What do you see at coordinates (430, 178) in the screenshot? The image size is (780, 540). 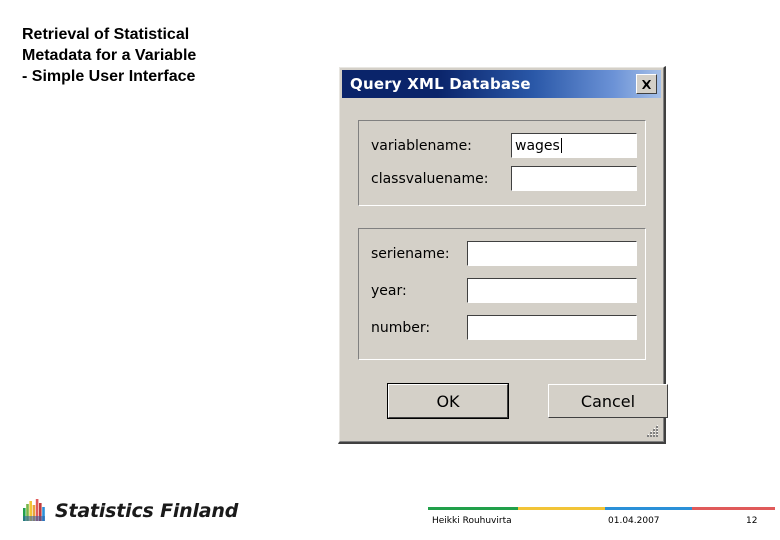 I see `label-classvaluename: classvaluename:` at bounding box center [430, 178].